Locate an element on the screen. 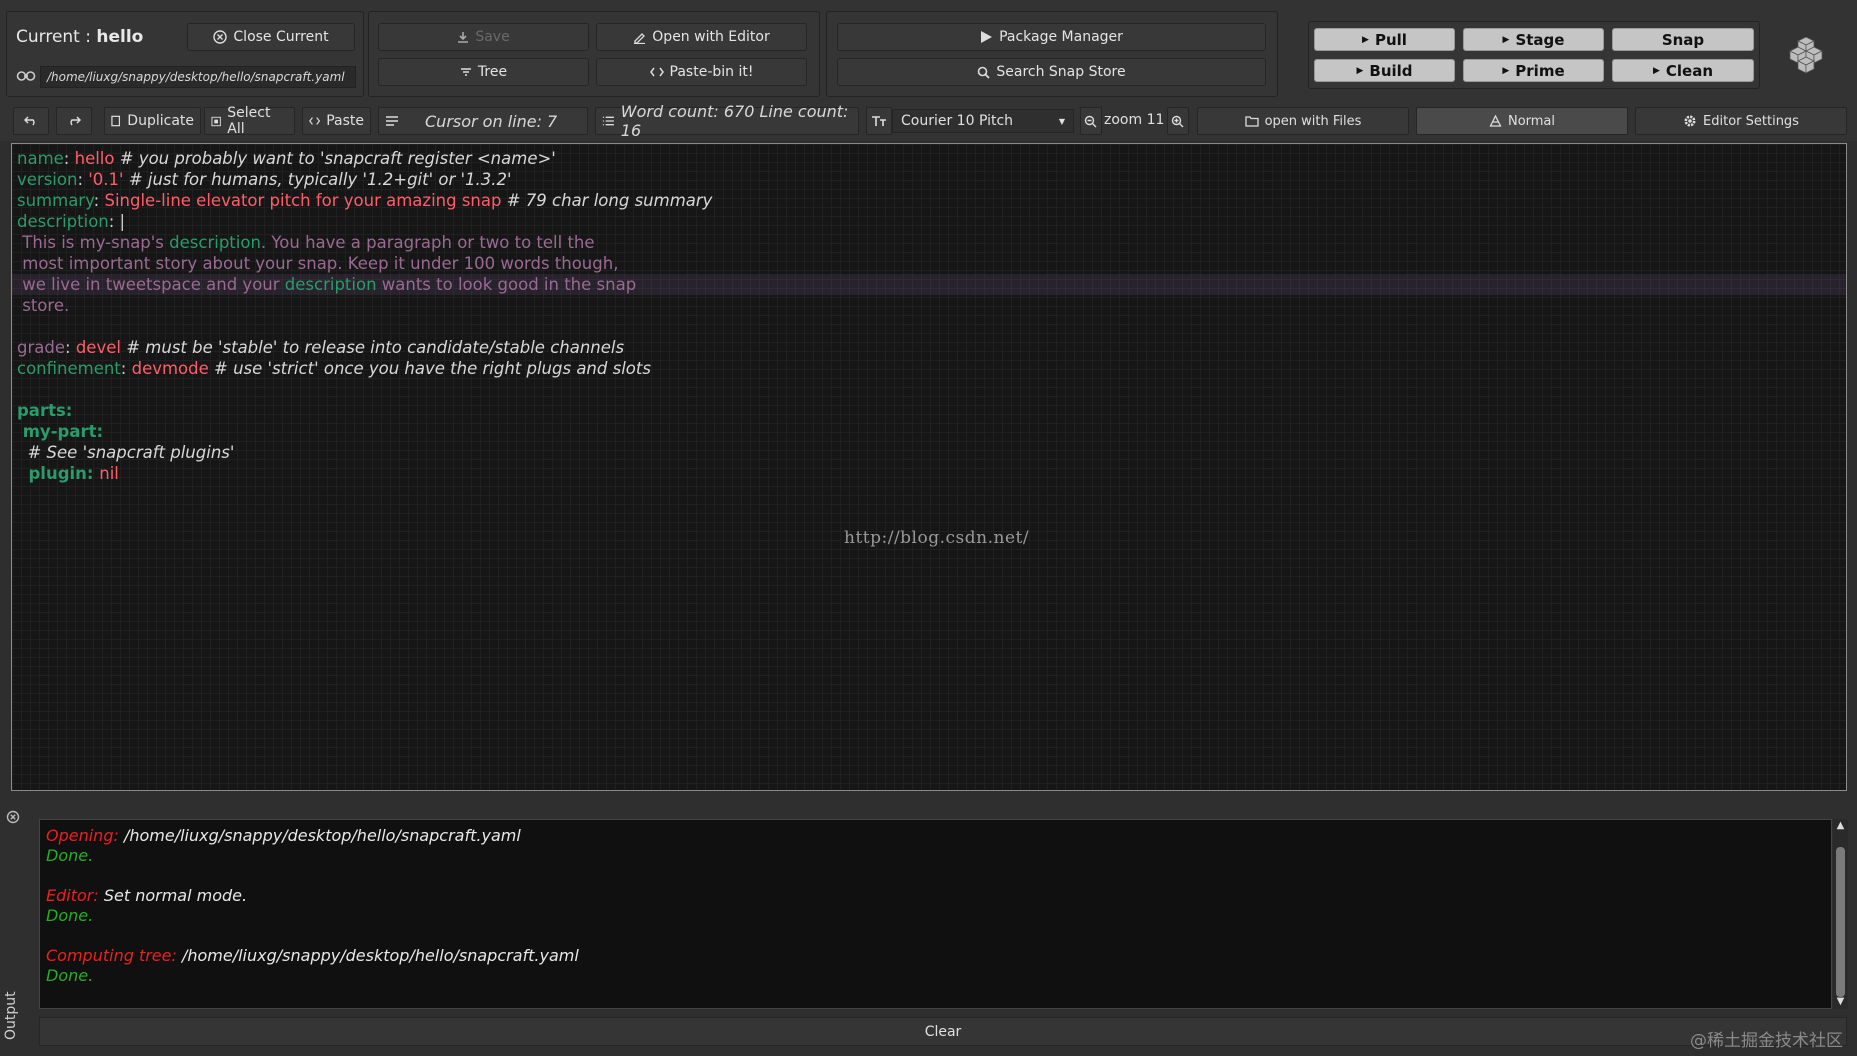  close-output-icon is located at coordinates (13, 817).